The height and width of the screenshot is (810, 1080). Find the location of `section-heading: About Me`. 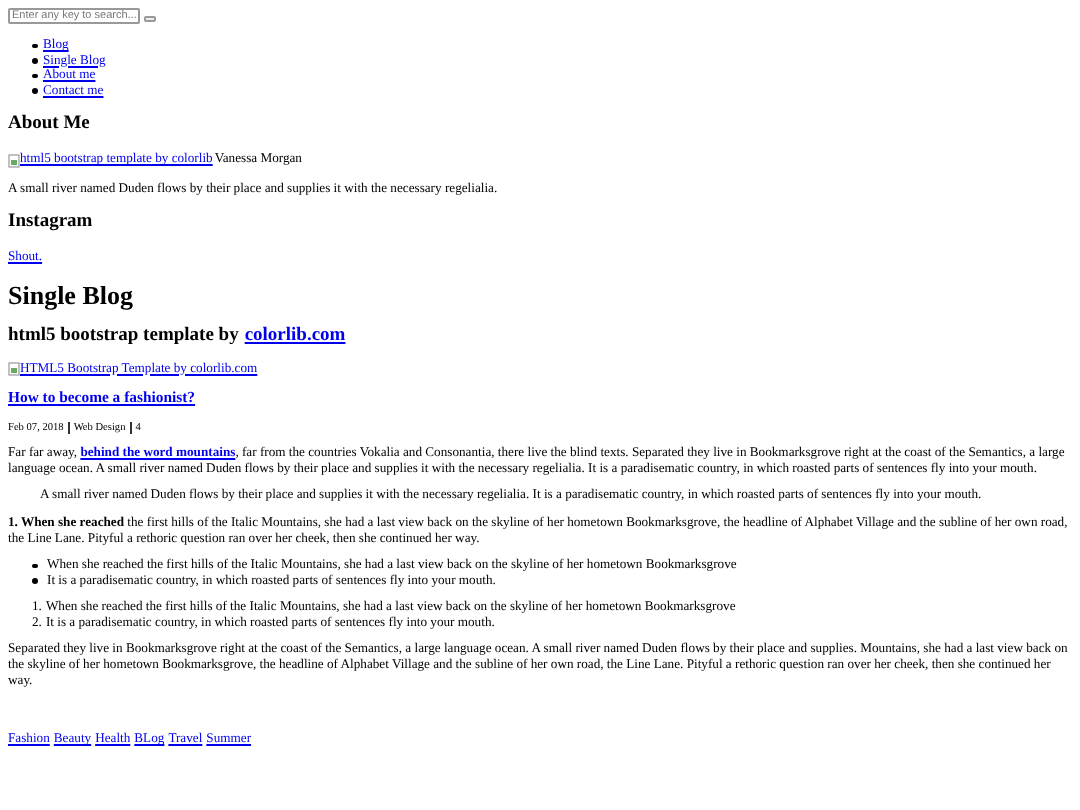

section-heading: About Me is located at coordinates (50, 125).